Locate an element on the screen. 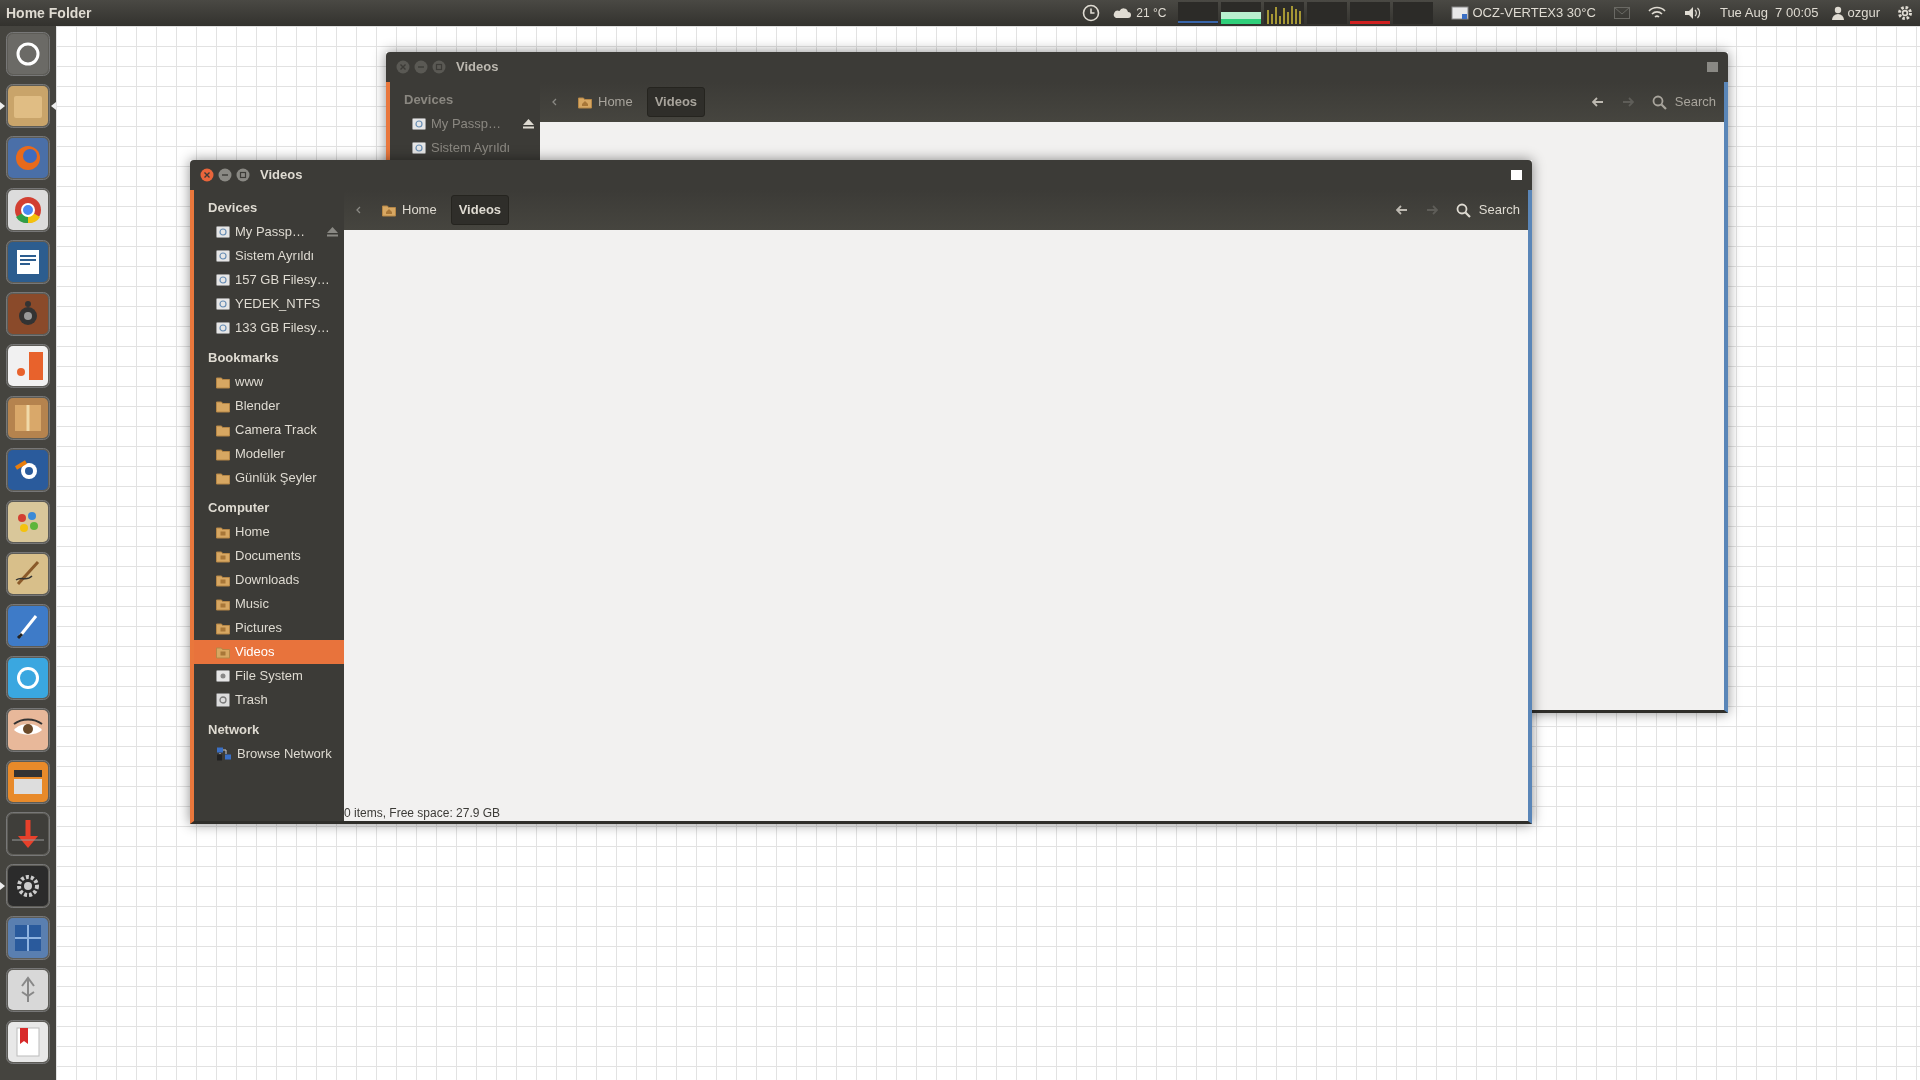 This screenshot has height=1080, width=1920. sidebar-item: Music is located at coordinates (269, 604).